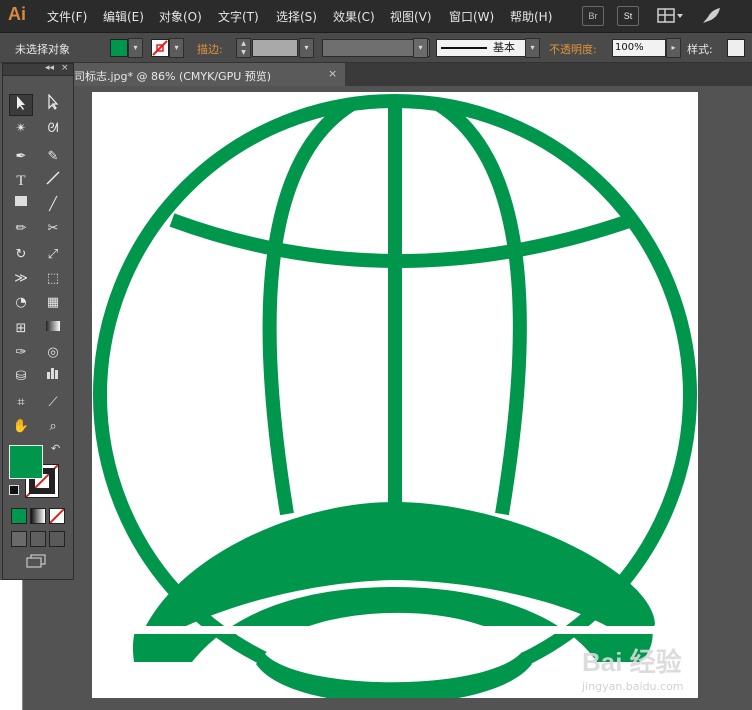  I want to click on watermark-logo: Bai 经验, so click(632, 662).